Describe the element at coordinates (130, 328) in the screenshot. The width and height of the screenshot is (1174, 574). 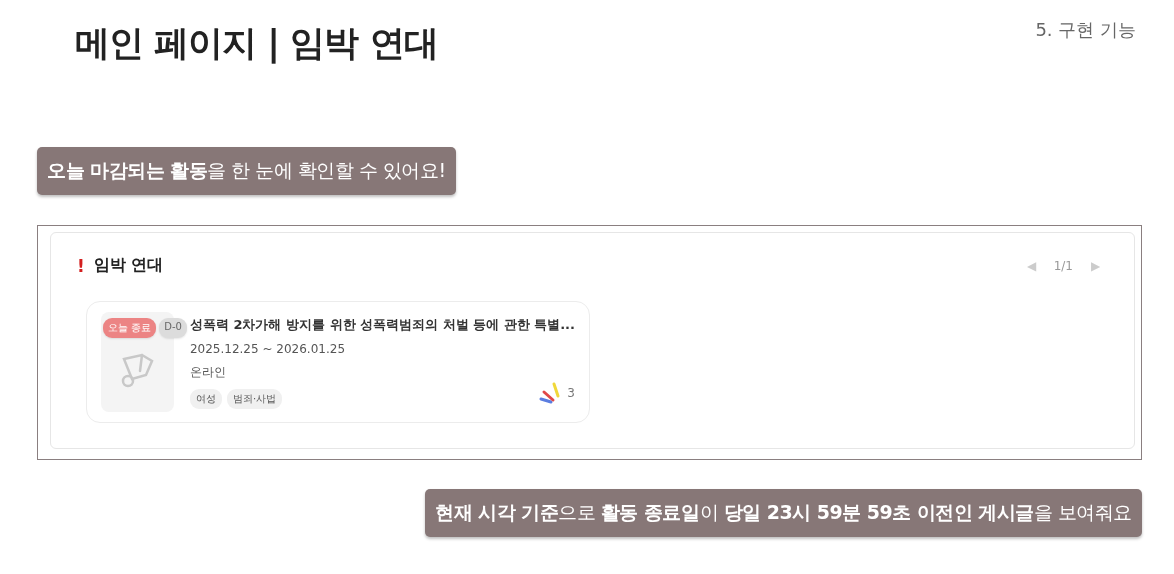
I see `status-badge: 오늘 종료` at that location.